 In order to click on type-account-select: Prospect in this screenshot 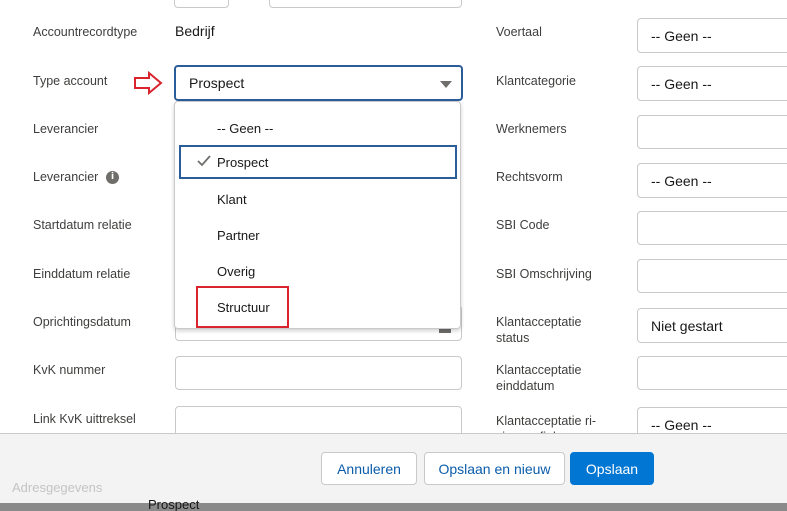, I will do `click(318, 83)`.